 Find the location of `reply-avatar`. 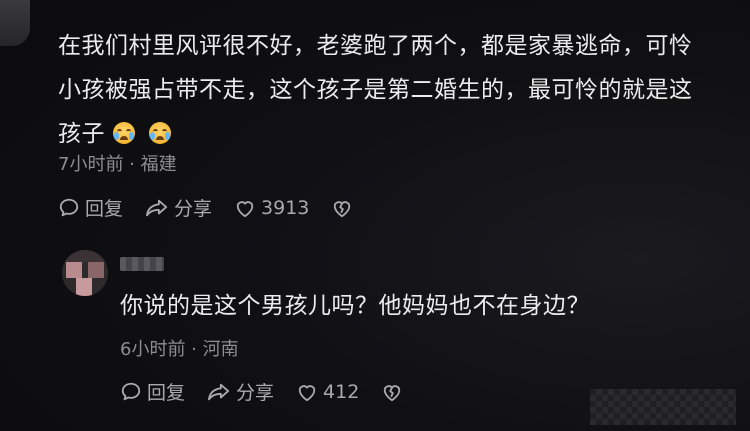

reply-avatar is located at coordinates (85, 273).